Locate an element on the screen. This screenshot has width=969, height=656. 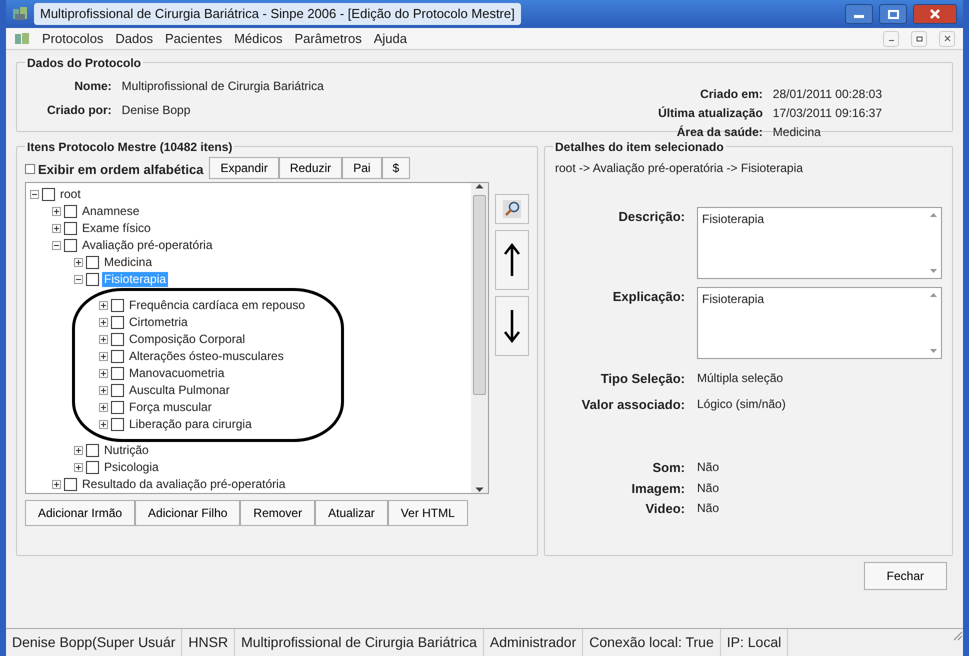
action-button: Ver HTML is located at coordinates (428, 513).